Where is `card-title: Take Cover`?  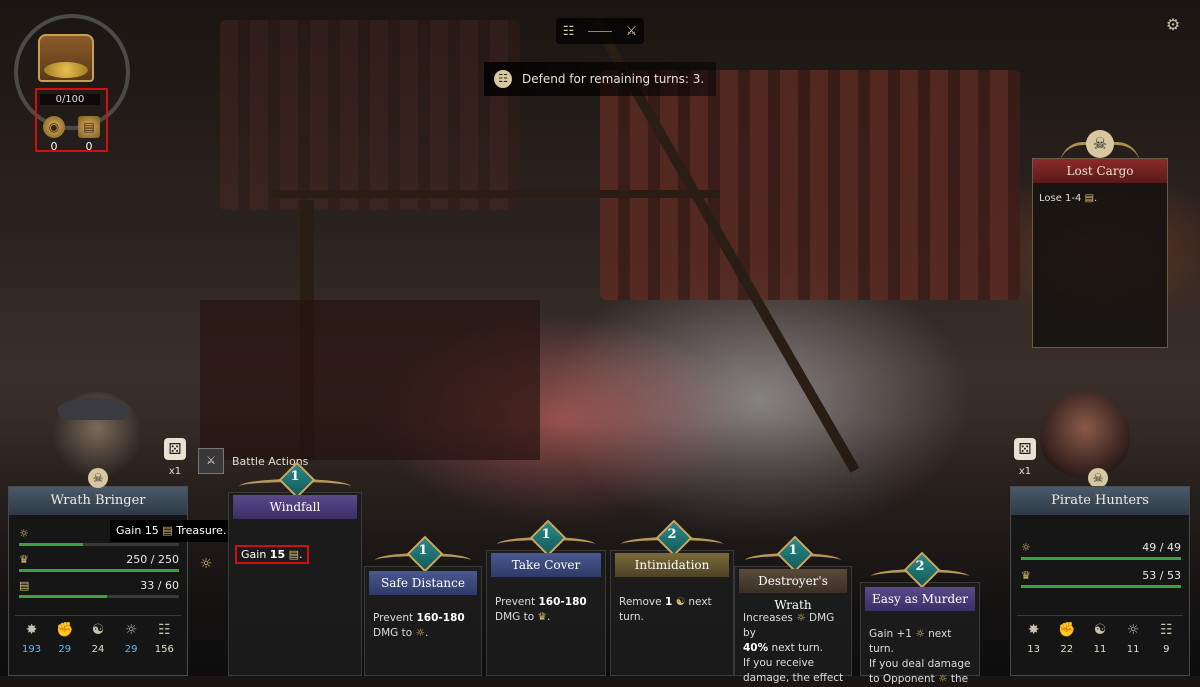 card-title: Take Cover is located at coordinates (546, 565).